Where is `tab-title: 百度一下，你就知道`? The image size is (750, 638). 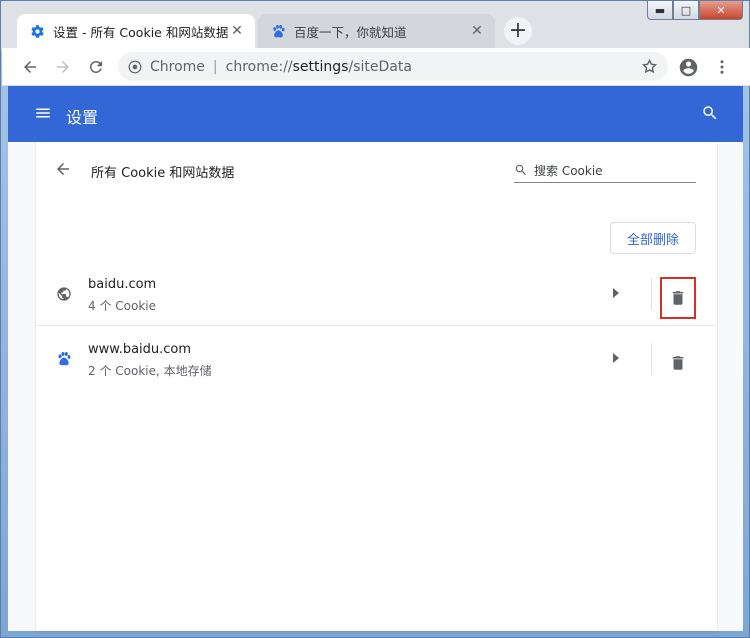
tab-title: 百度一下，你就知道 is located at coordinates (350, 32).